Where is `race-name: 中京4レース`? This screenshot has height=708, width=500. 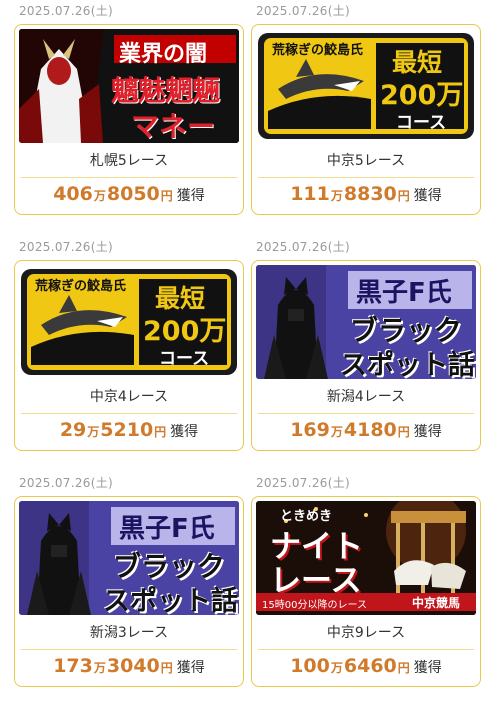 race-name: 中京4レース is located at coordinates (129, 397).